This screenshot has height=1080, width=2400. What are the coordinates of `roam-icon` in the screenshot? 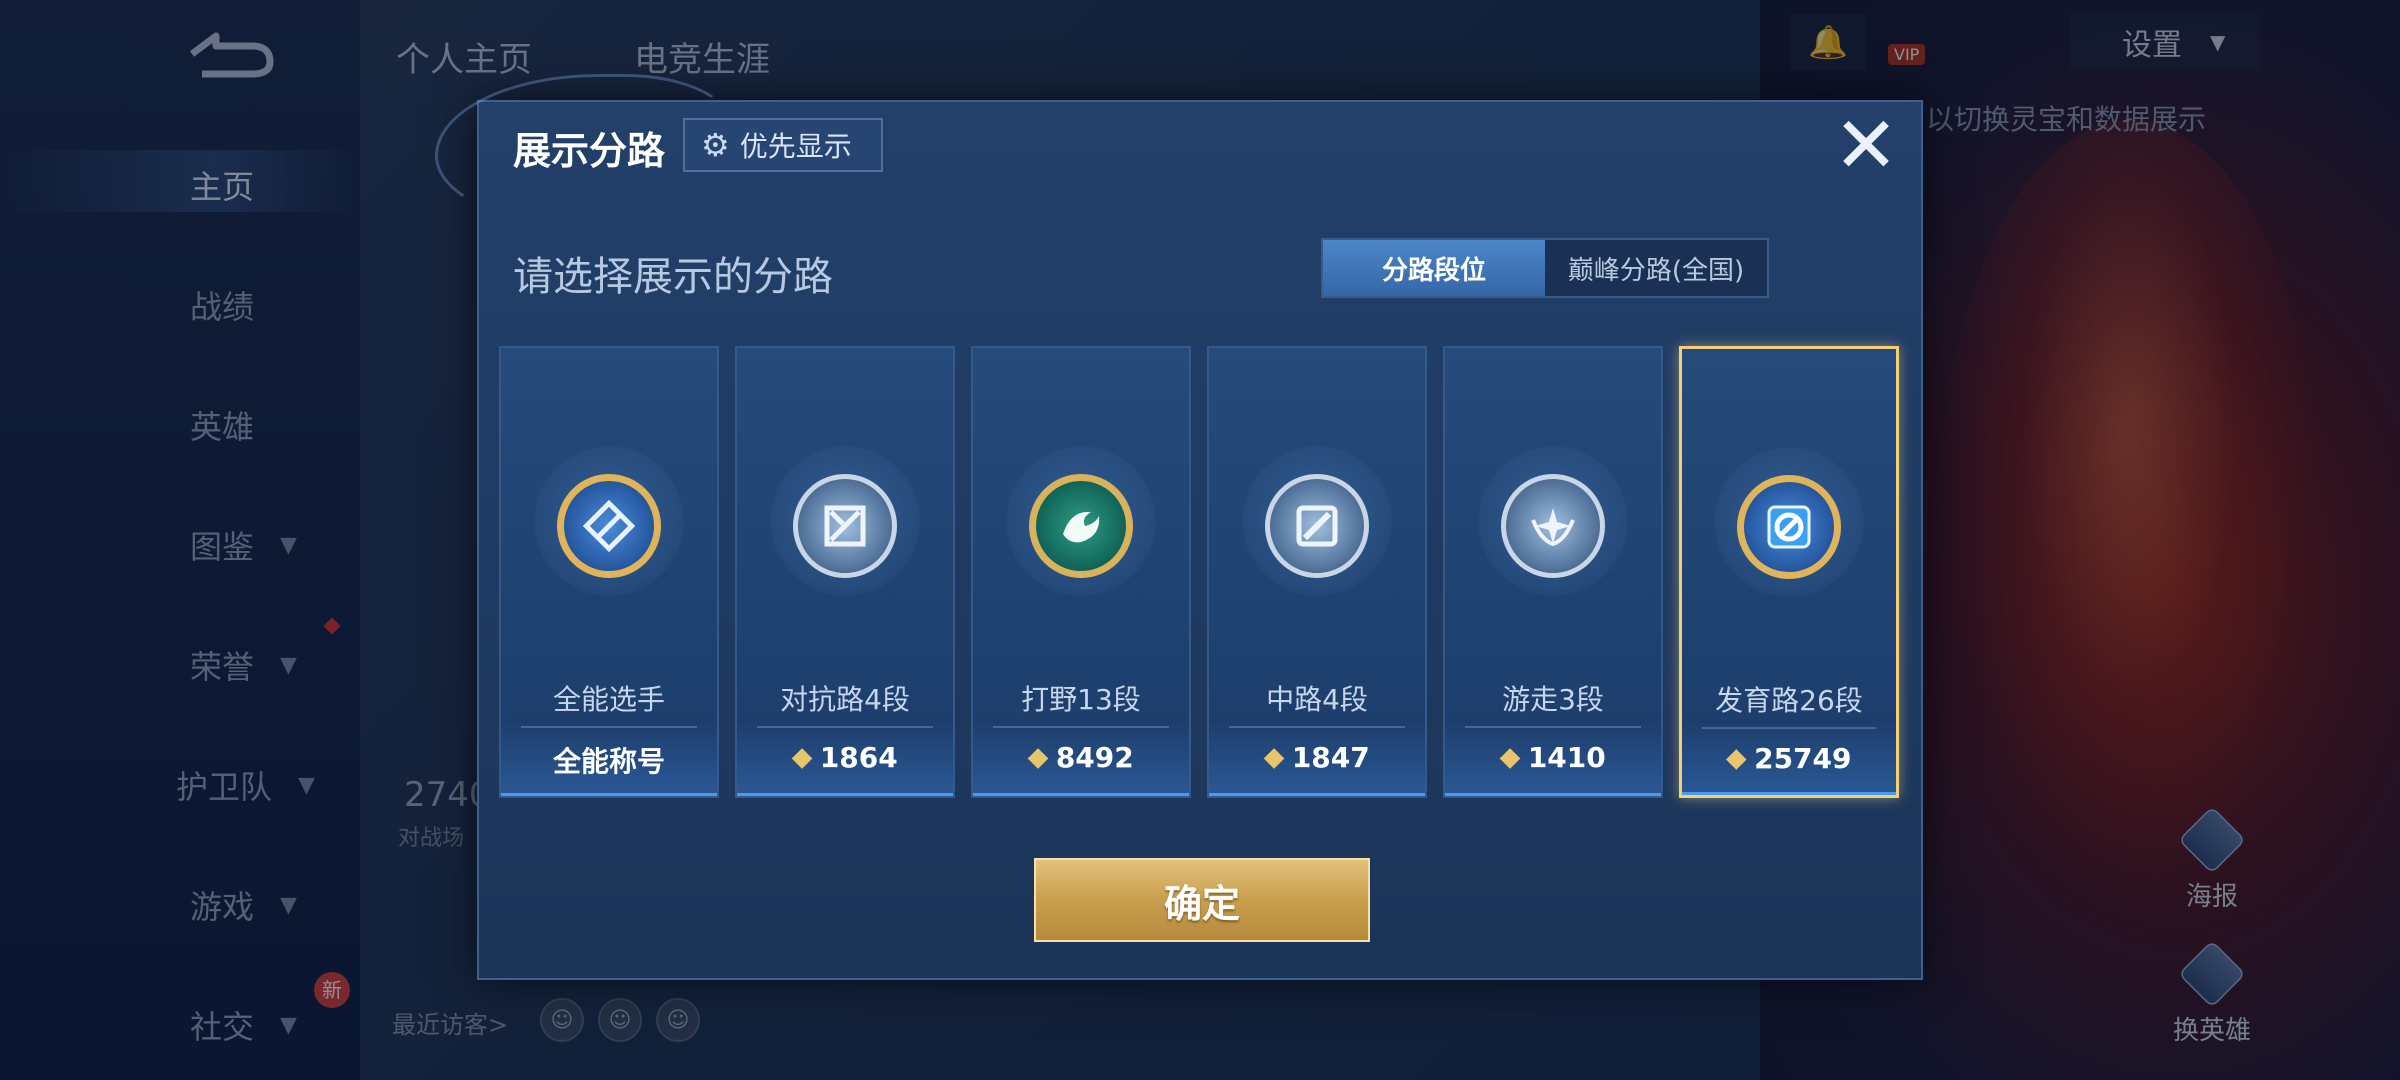 It's located at (1553, 526).